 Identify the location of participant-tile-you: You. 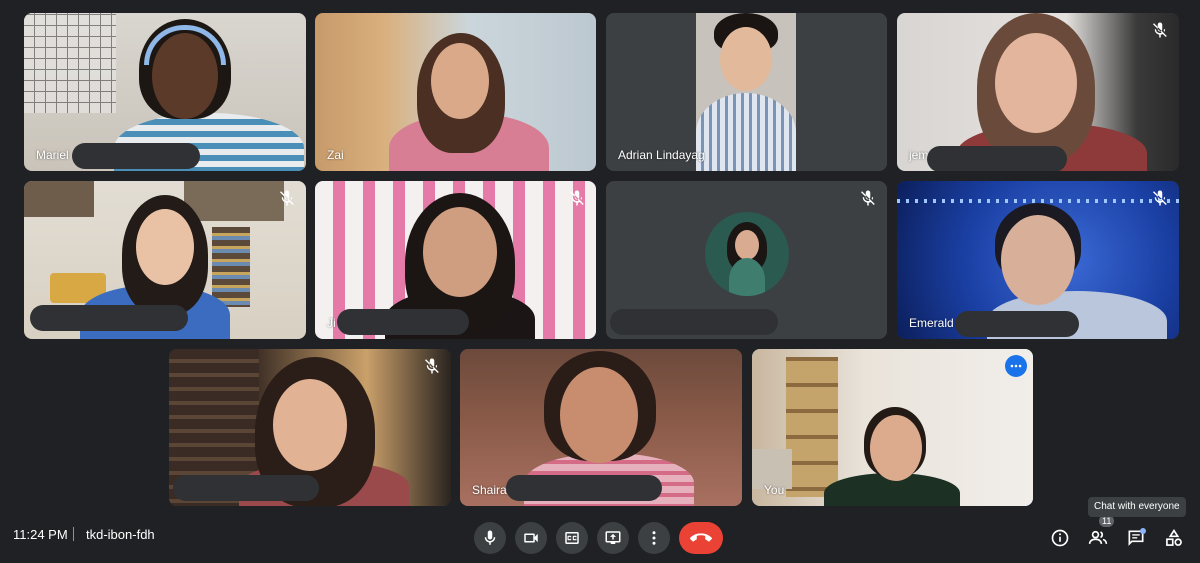
(892, 427).